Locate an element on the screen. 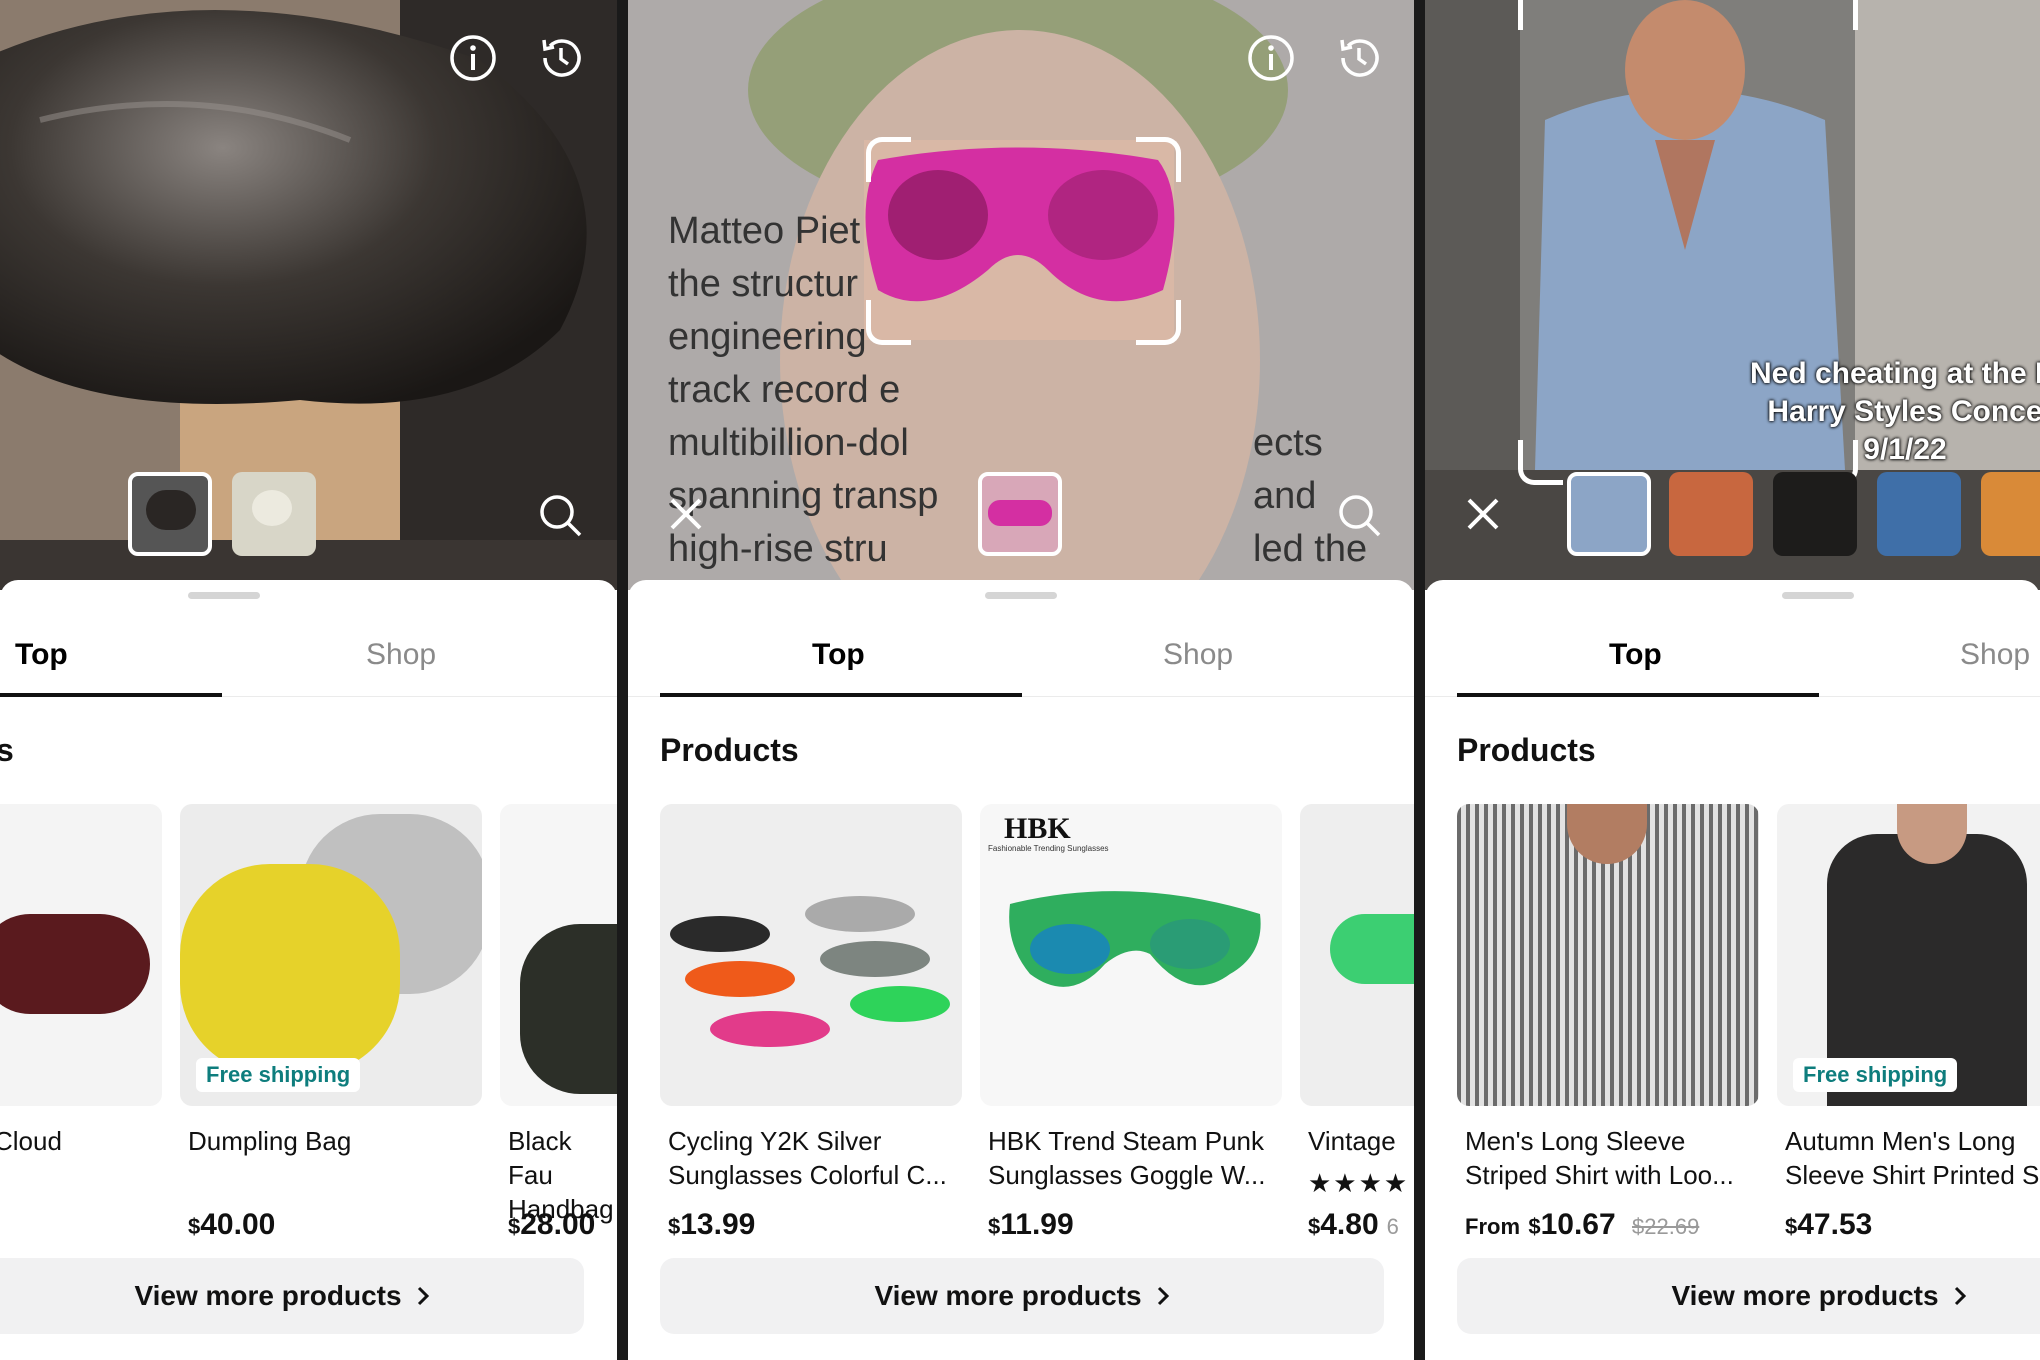 Image resolution: width=2040 pixels, height=1360 pixels. product-title: Autumn Men's Long Sleeve Shirt Printed S is located at coordinates (1912, 1158).